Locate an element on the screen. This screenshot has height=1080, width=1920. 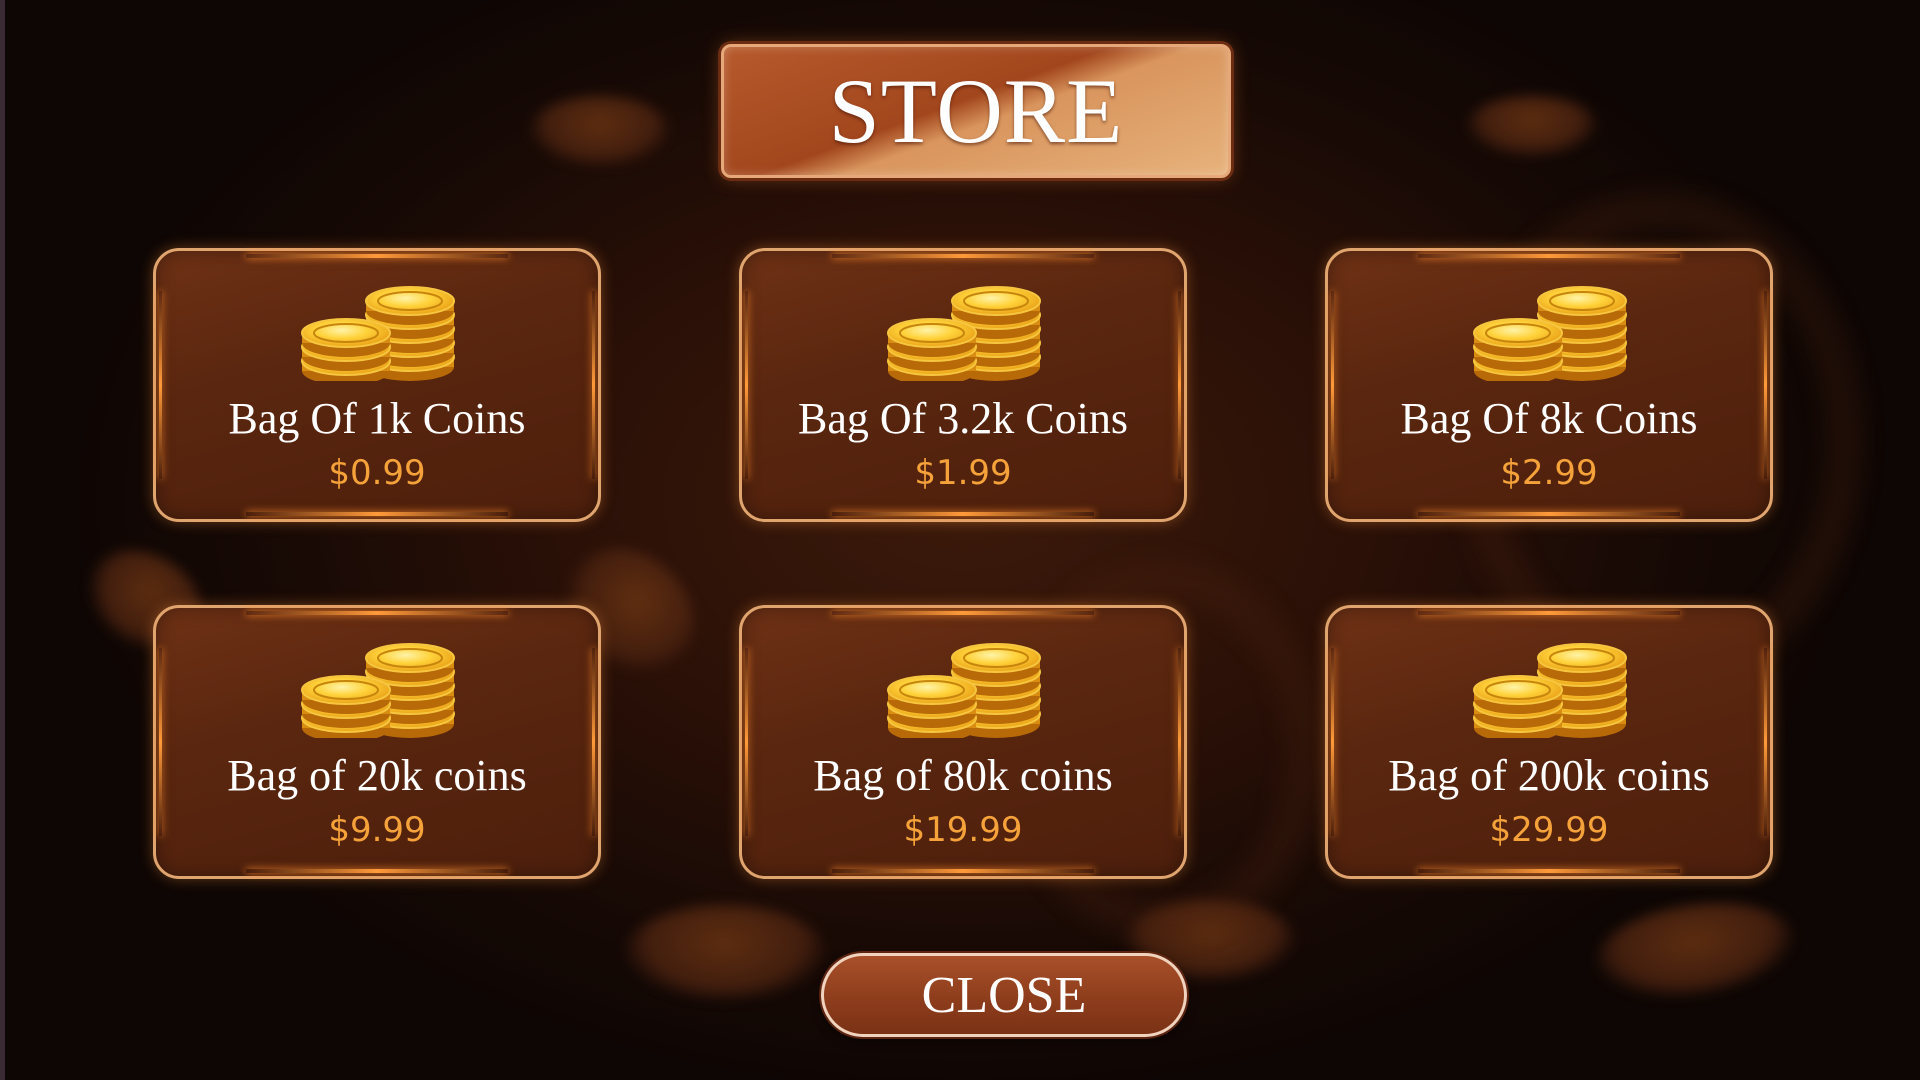
product-card-3-2k: Bag Of 3.2k Coins $1.99 is located at coordinates (963, 385).